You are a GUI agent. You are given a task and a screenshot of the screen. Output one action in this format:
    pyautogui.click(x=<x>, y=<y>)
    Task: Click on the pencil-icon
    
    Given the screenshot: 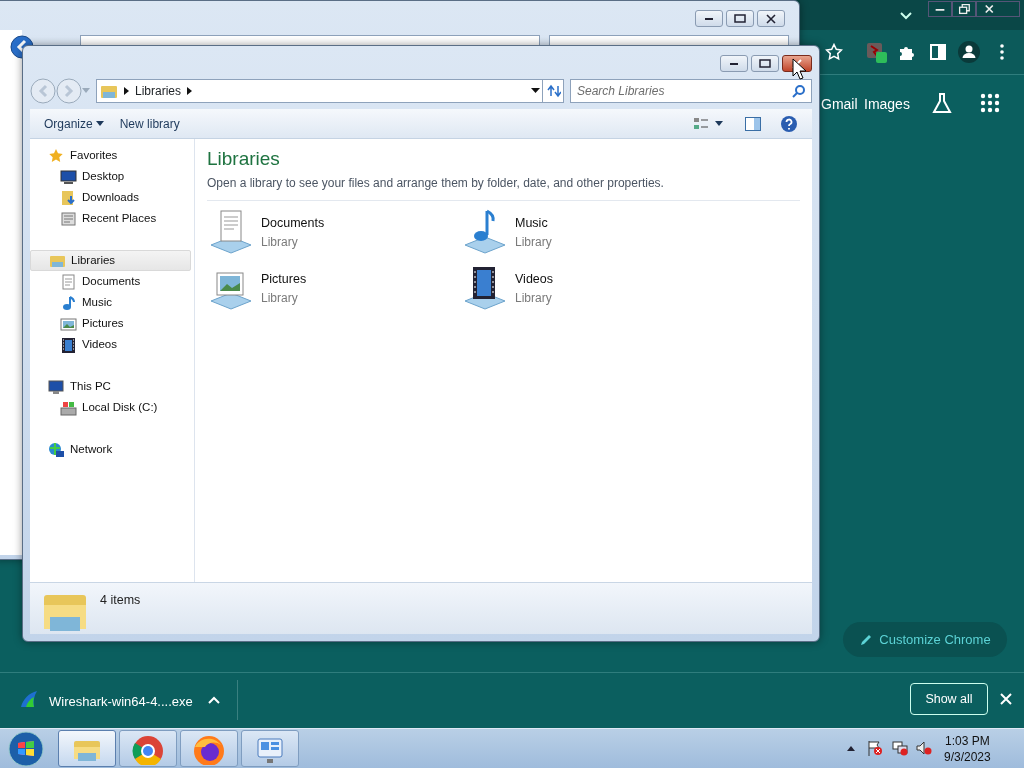 What is the action you would take?
    pyautogui.click(x=866, y=639)
    